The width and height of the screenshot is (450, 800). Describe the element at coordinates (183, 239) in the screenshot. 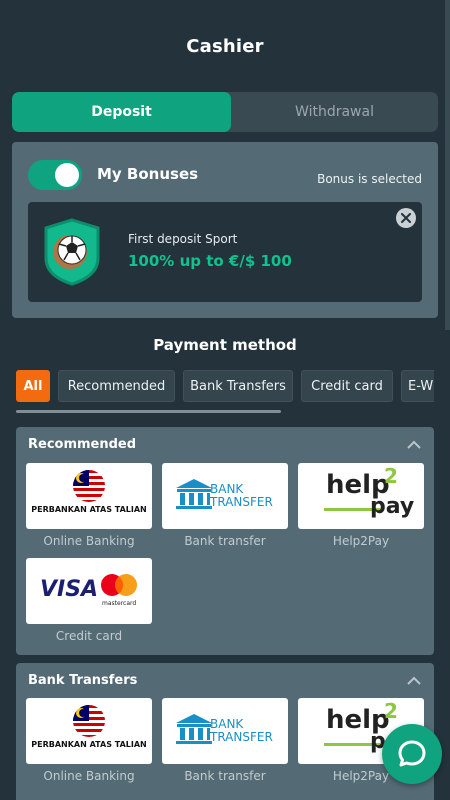

I see `bonus-name: First deposit Sport` at that location.